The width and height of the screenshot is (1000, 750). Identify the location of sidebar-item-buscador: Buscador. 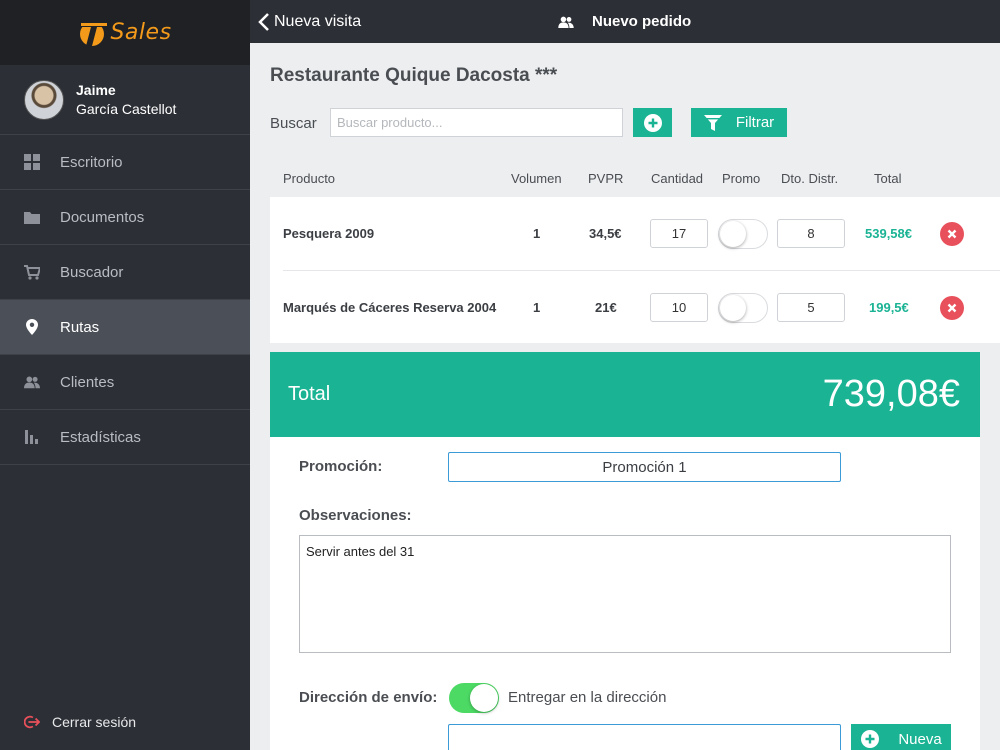
(125, 272).